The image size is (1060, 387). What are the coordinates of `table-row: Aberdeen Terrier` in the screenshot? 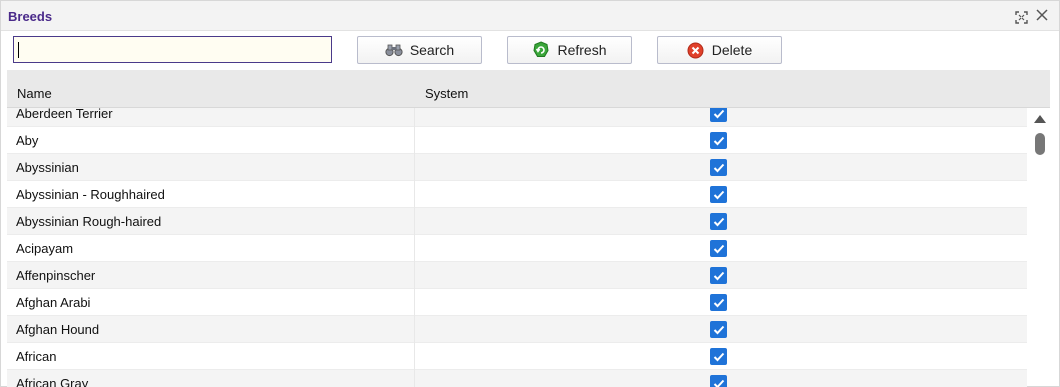 It's located at (517, 117).